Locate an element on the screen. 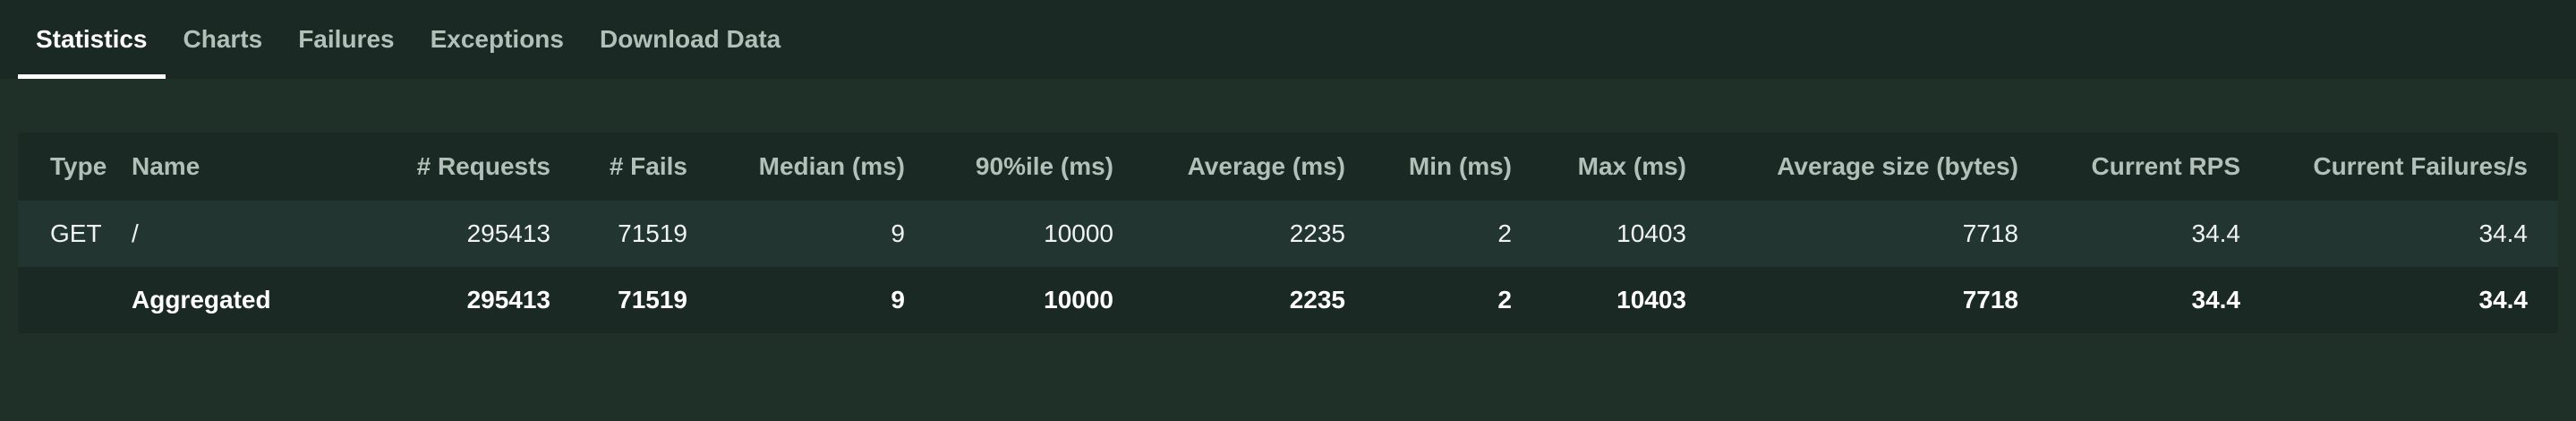  cell-type: GET is located at coordinates (76, 233).